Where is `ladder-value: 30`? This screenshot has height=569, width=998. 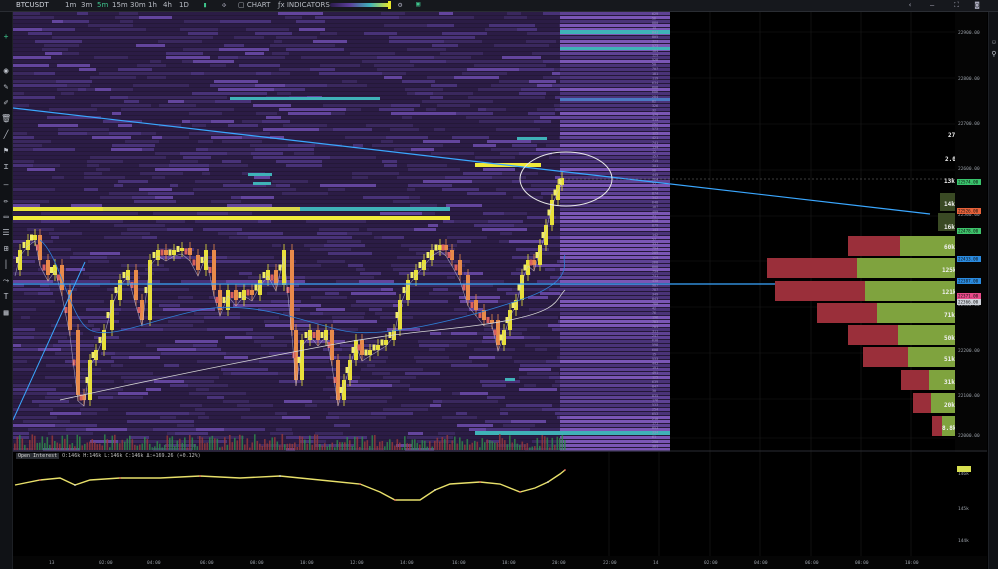 ladder-value: 30 is located at coordinates (654, 391).